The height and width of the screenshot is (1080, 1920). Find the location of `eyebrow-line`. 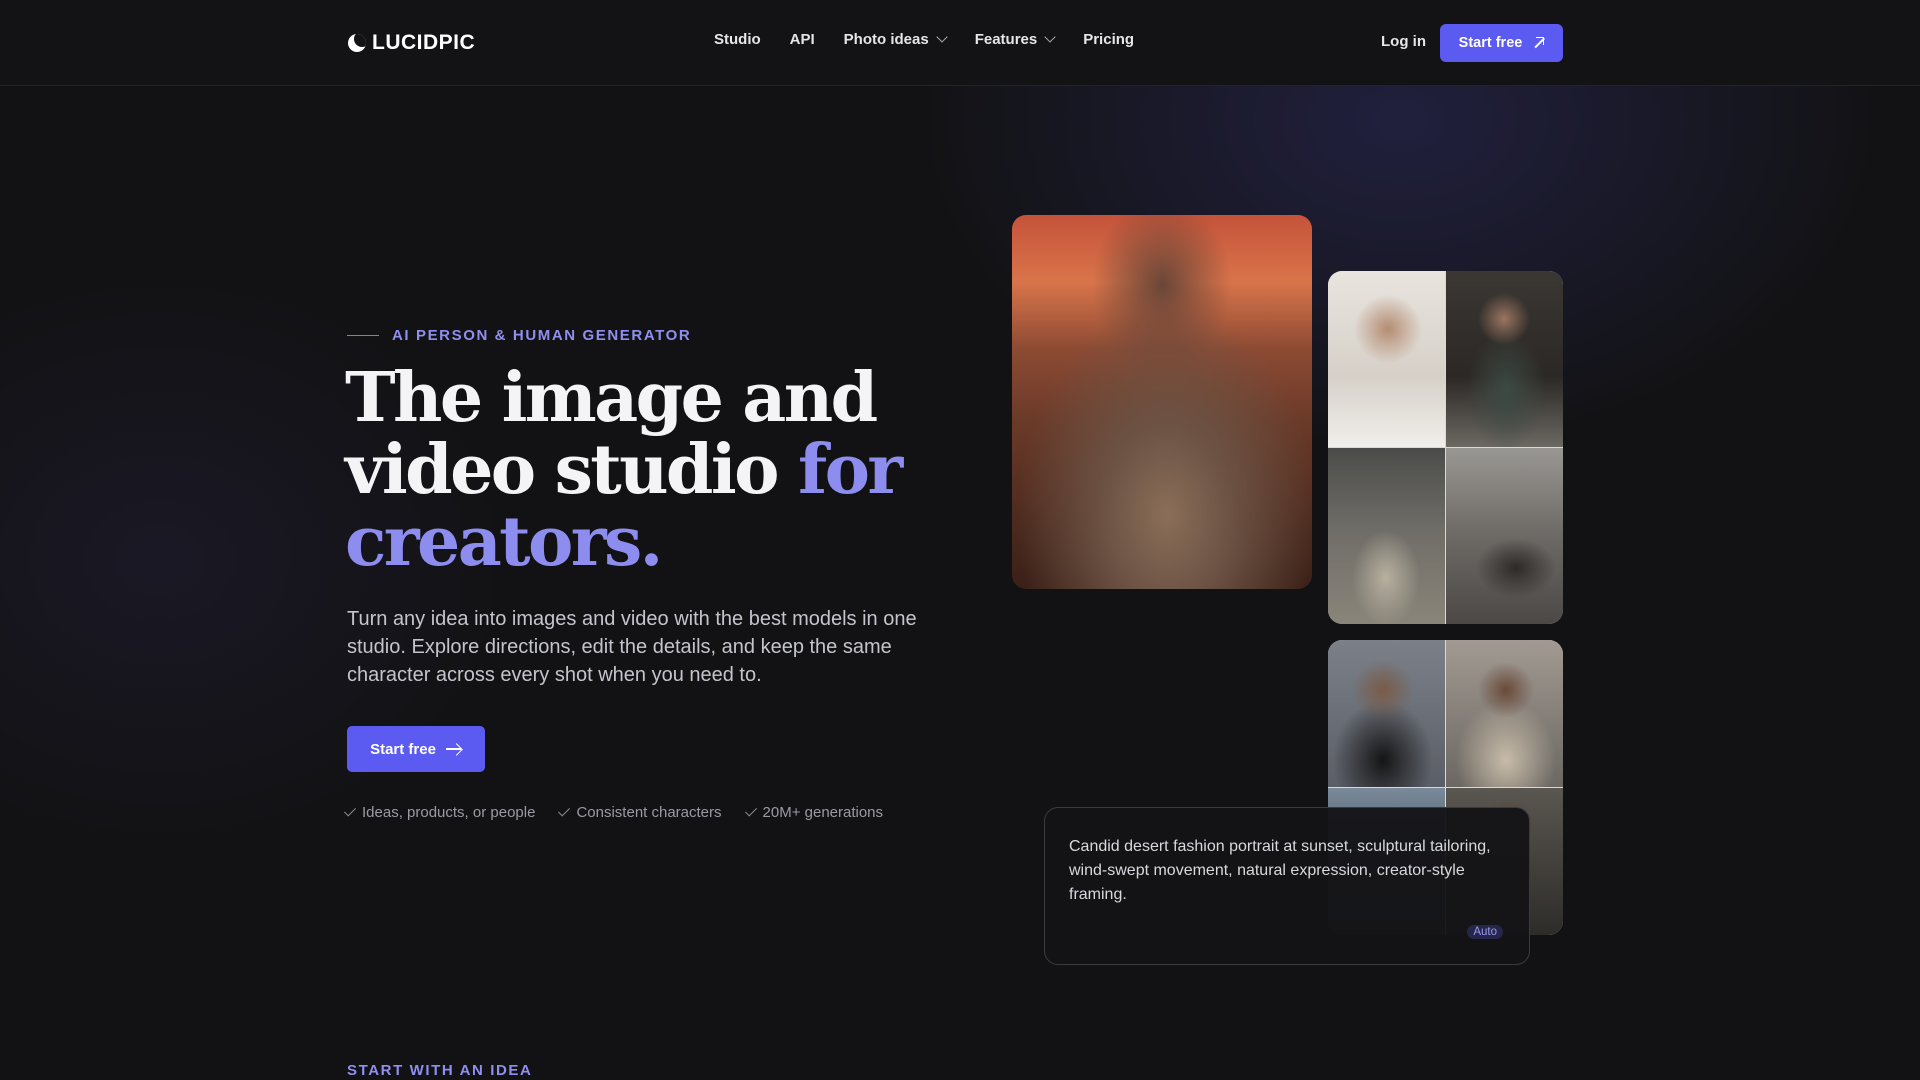

eyebrow-line is located at coordinates (363, 335).